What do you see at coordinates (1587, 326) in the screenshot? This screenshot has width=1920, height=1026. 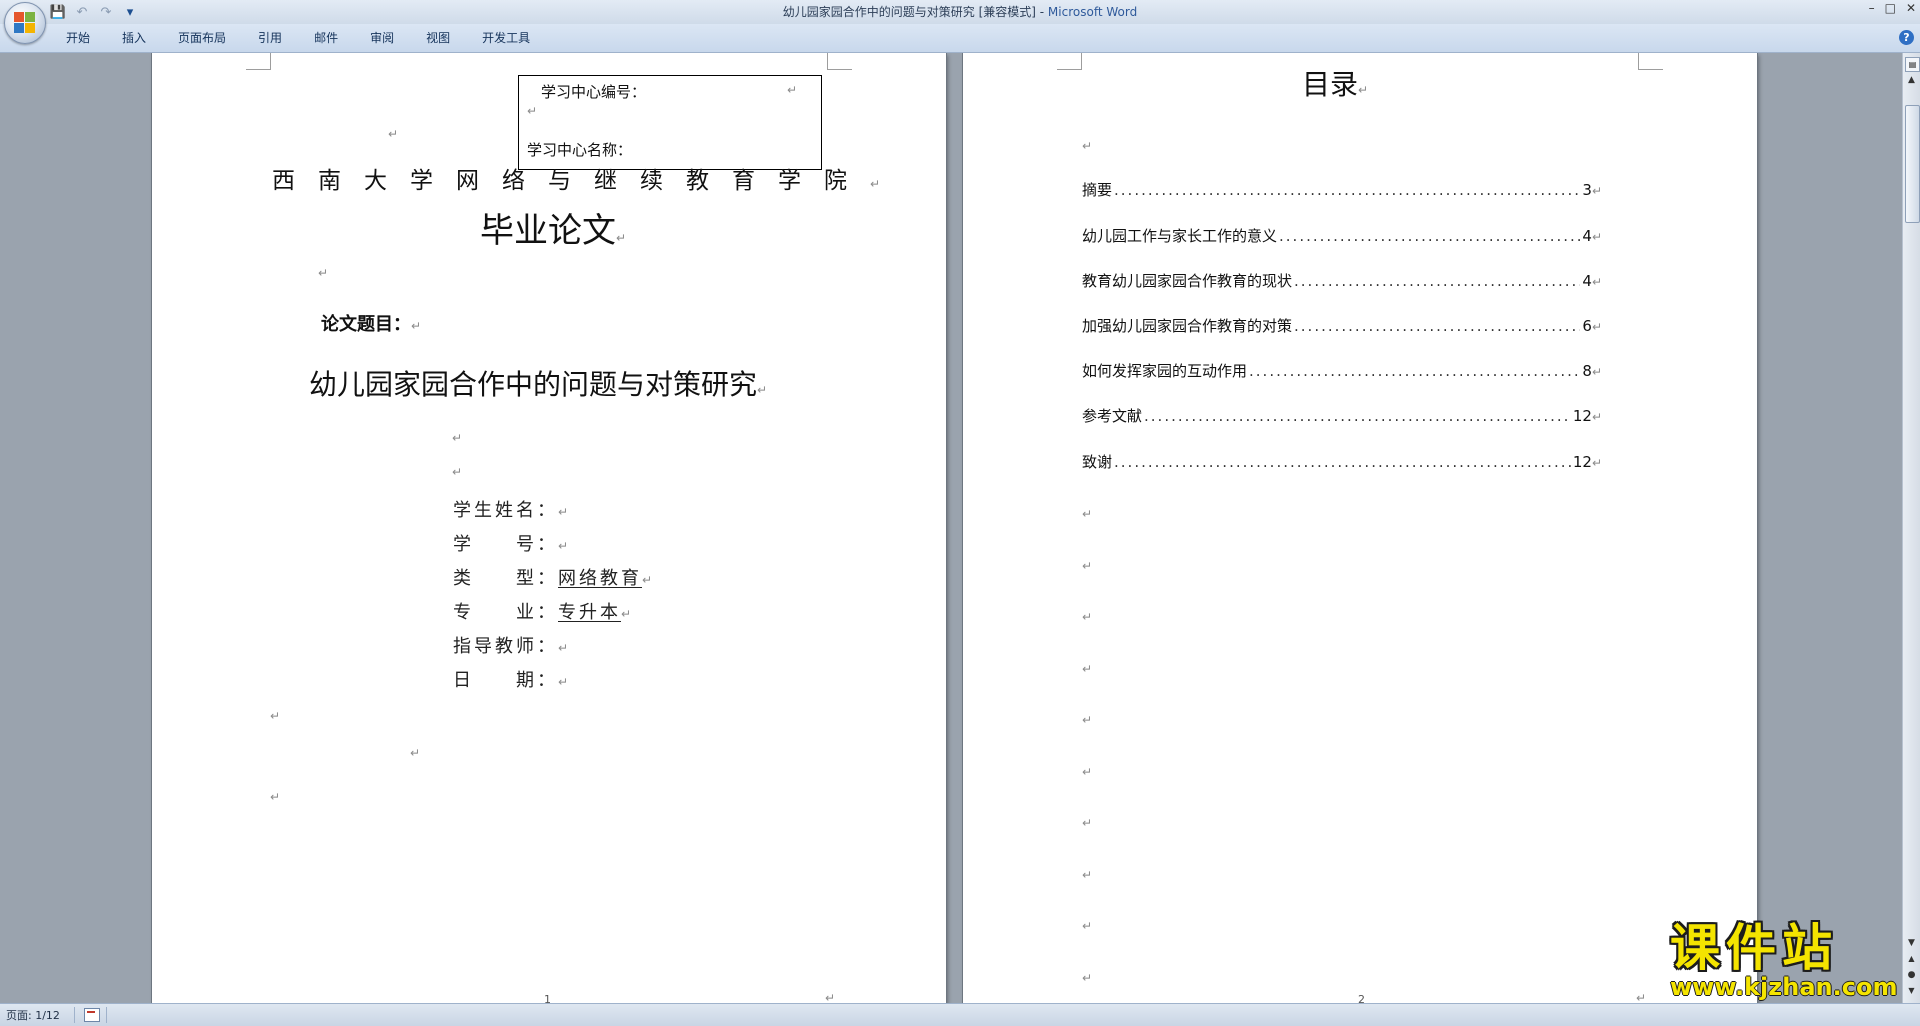 I see `toc-entry-page: 6` at bounding box center [1587, 326].